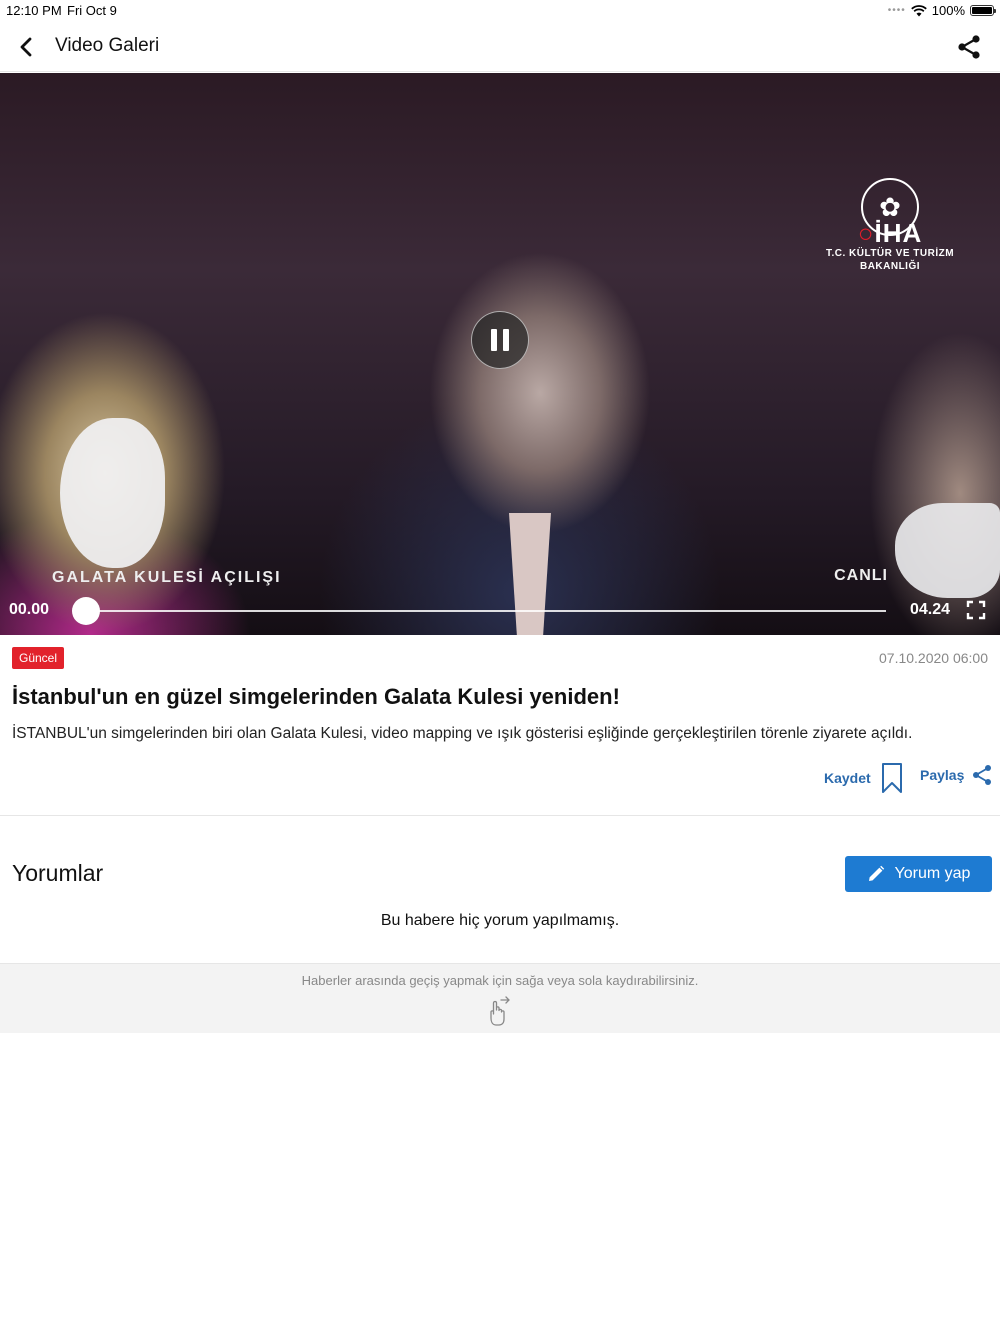 This screenshot has height=1334, width=1000. Describe the element at coordinates (58, 873) in the screenshot. I see `comments-title: Yorumlar` at that location.